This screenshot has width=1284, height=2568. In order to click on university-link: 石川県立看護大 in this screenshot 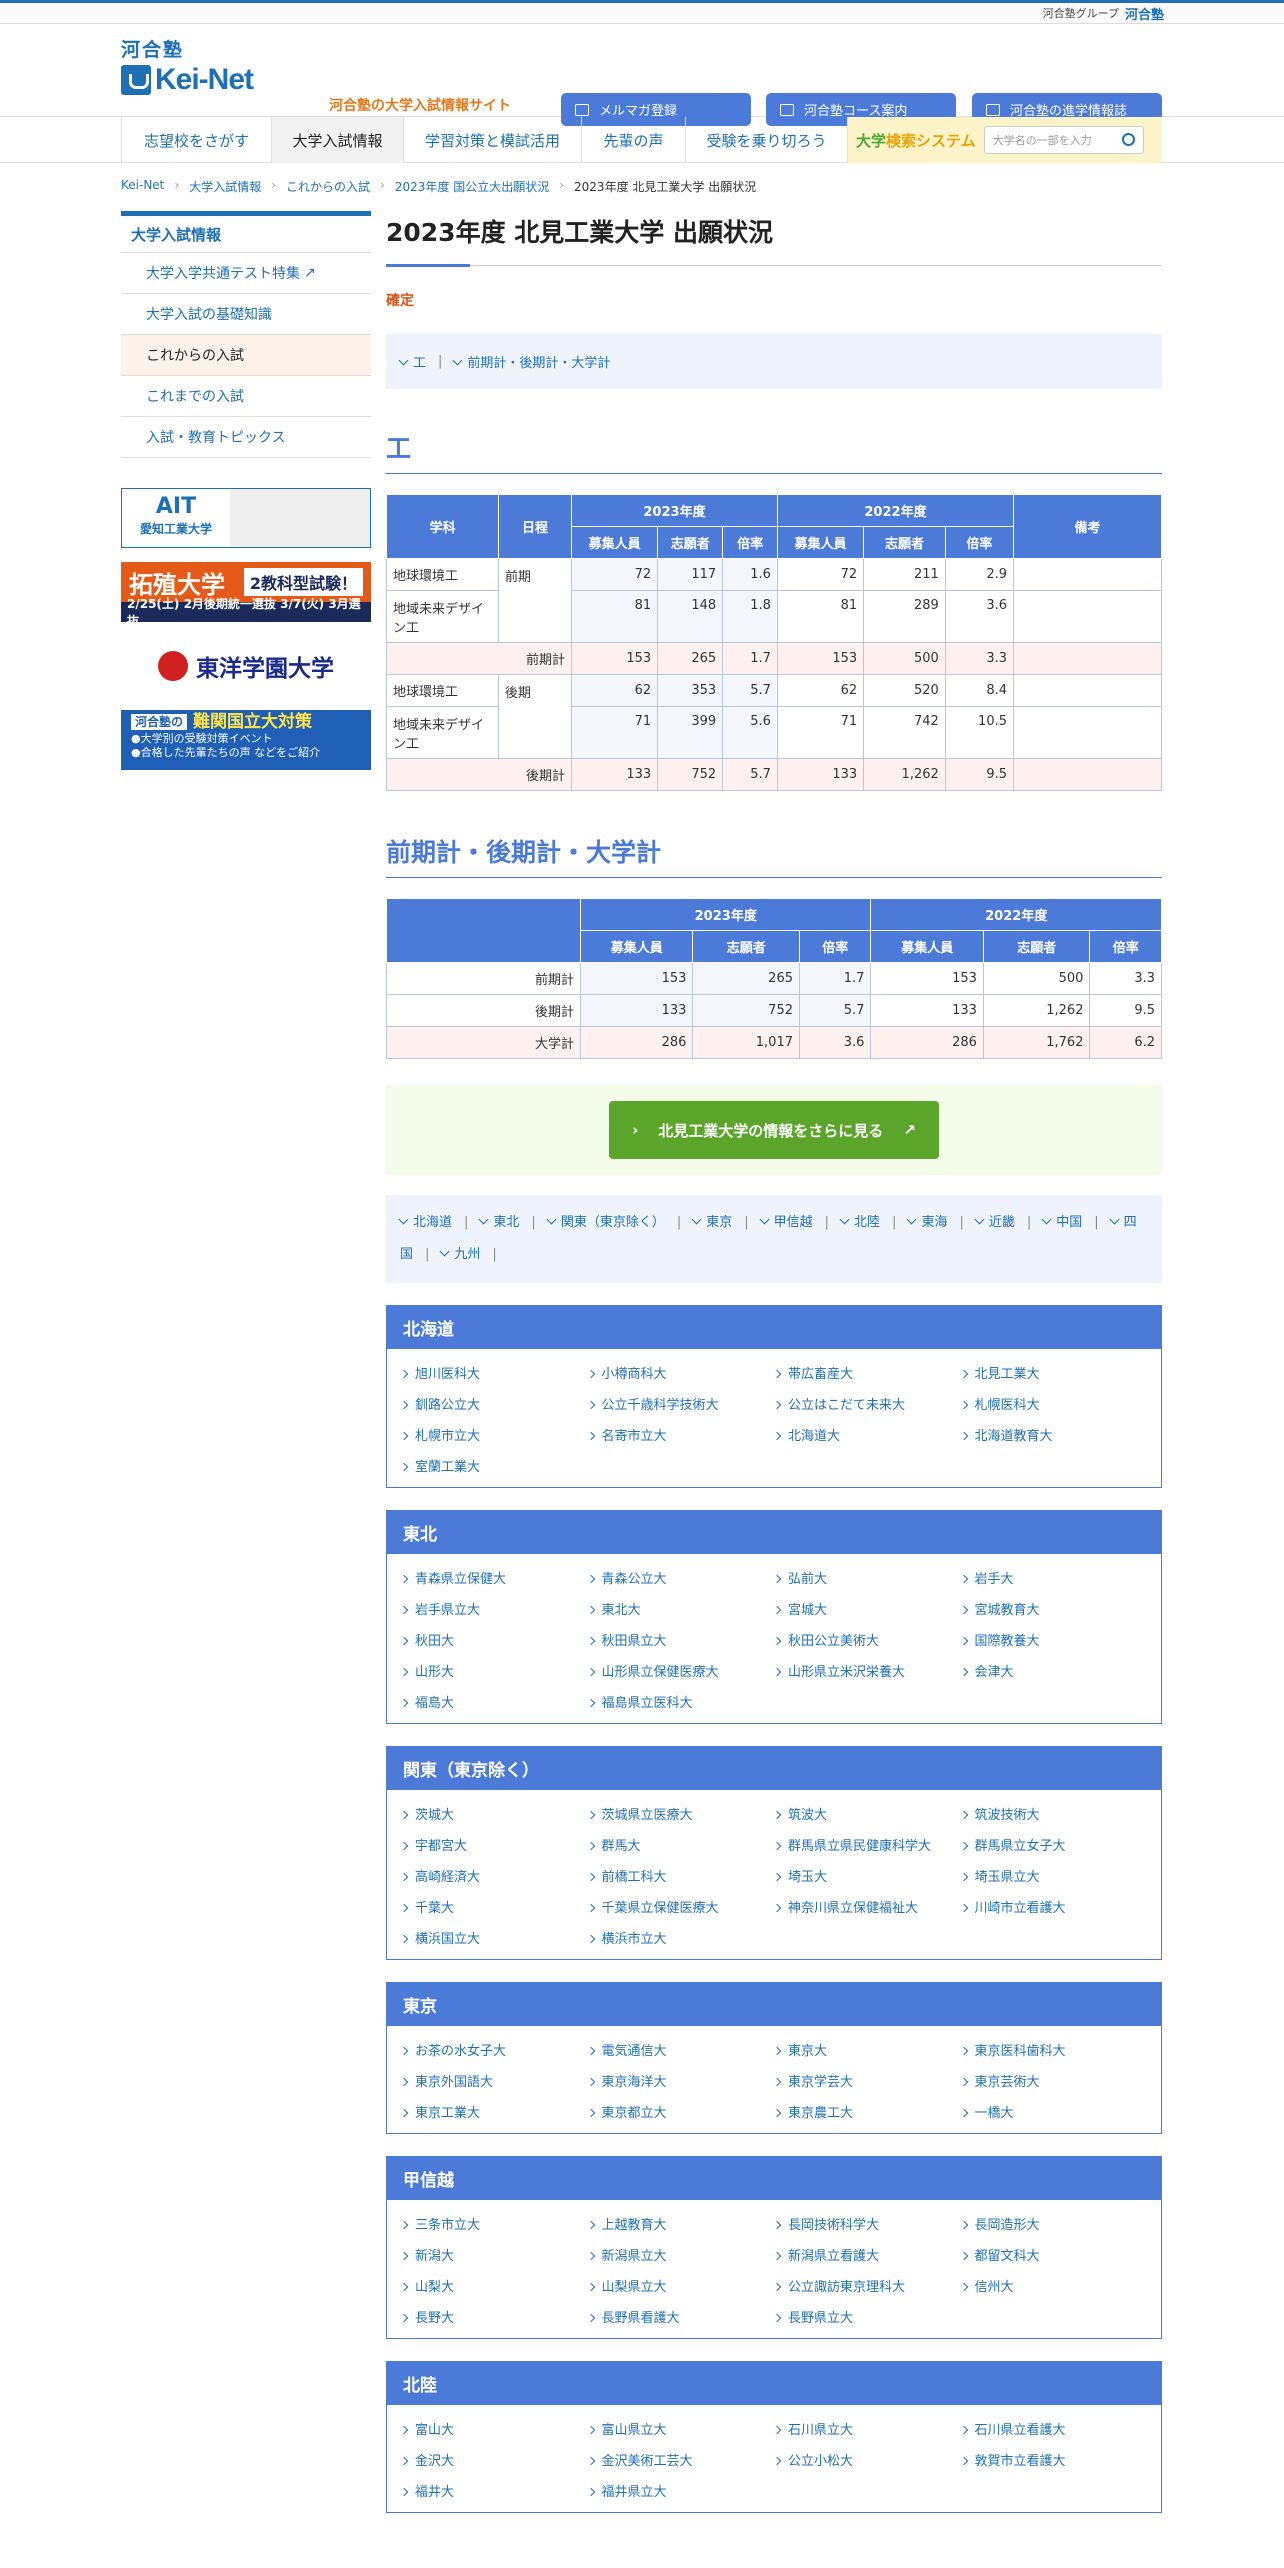, I will do `click(1053, 2428)`.